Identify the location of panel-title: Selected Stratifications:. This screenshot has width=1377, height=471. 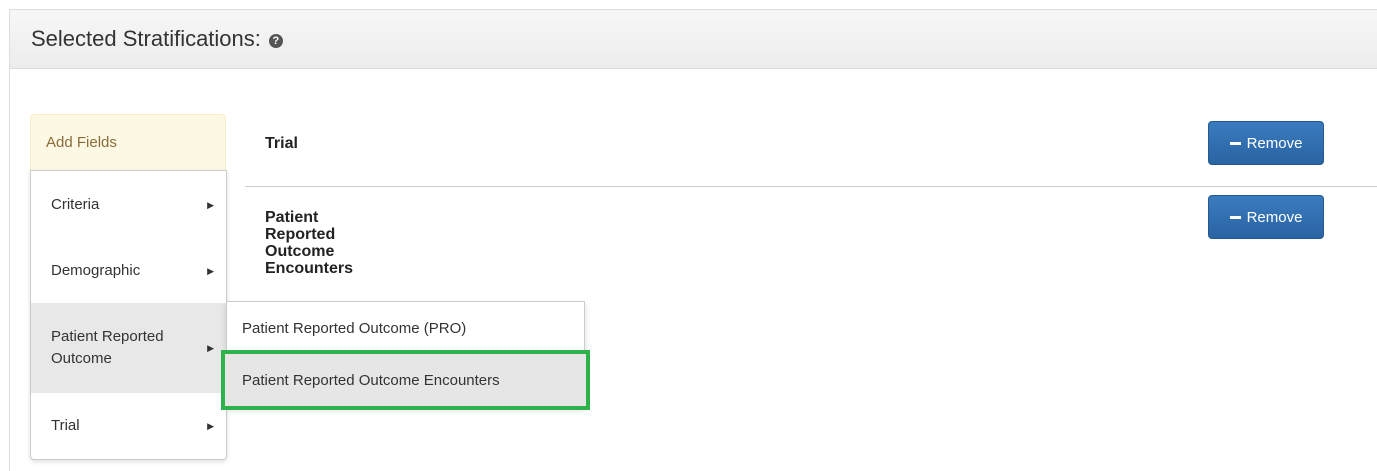
(146, 38).